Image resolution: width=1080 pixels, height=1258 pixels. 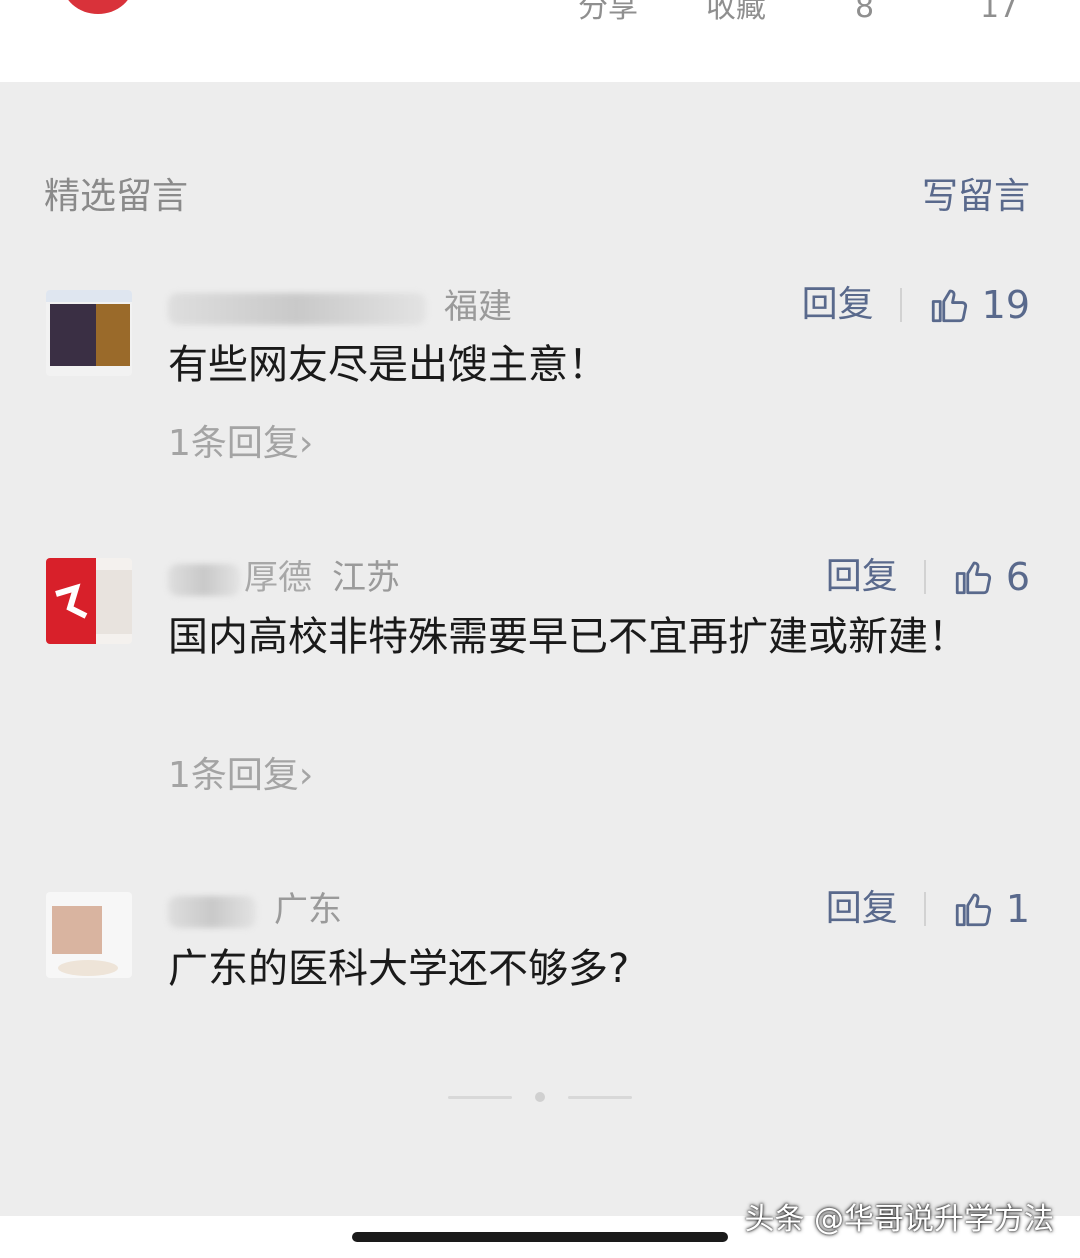 What do you see at coordinates (928, 577) in the screenshot?
I see `comment-actions: 回复 6` at bounding box center [928, 577].